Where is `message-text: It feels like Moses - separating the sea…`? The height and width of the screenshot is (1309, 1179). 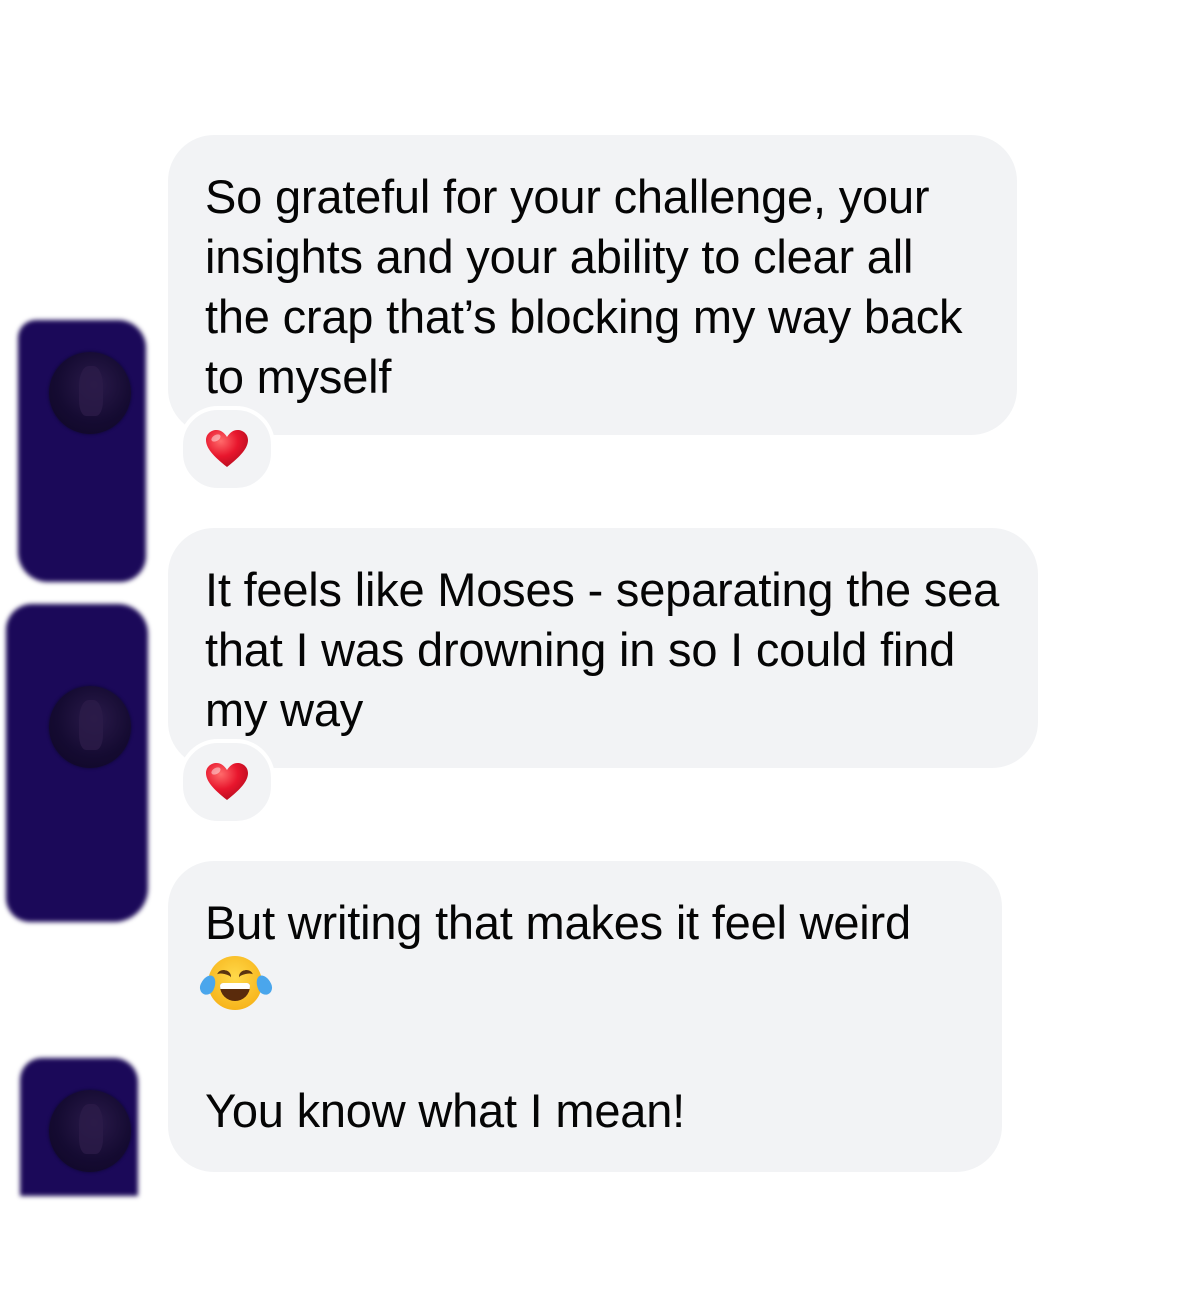 message-text: It feels like Moses - separating the sea… is located at coordinates (602, 649).